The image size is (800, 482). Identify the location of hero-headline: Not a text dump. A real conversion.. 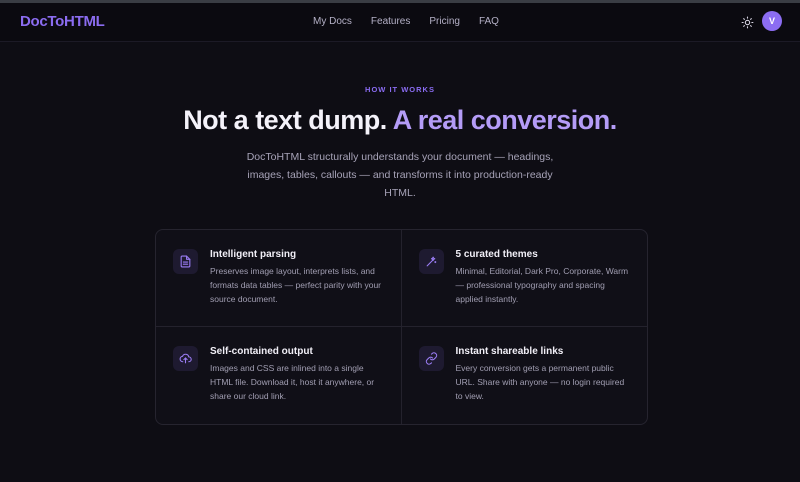
(400, 120).